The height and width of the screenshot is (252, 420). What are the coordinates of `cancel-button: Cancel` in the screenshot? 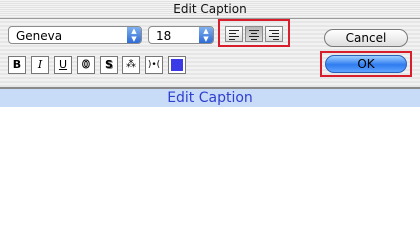 It's located at (366, 38).